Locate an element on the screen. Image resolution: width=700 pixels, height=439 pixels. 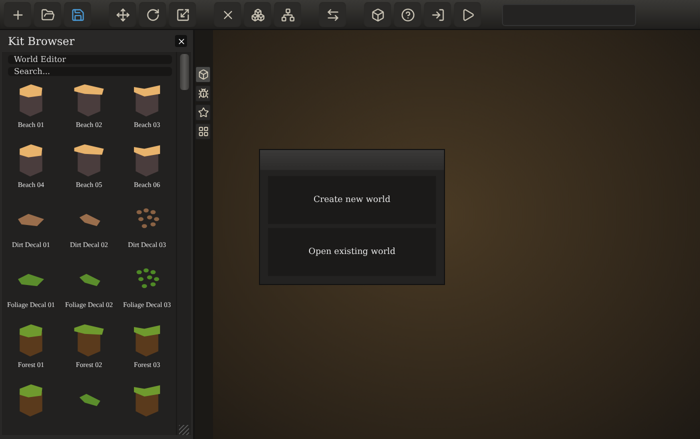
move-button is located at coordinates (122, 14).